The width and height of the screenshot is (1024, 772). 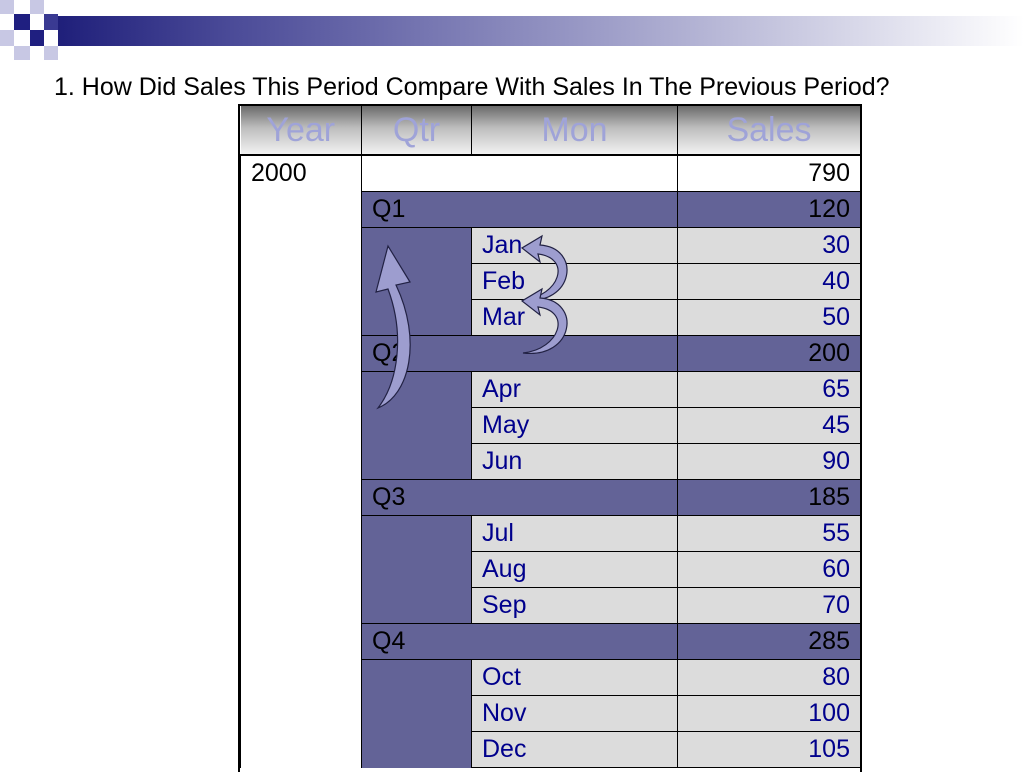 I want to click on month-label: Apr, so click(x=574, y=389).